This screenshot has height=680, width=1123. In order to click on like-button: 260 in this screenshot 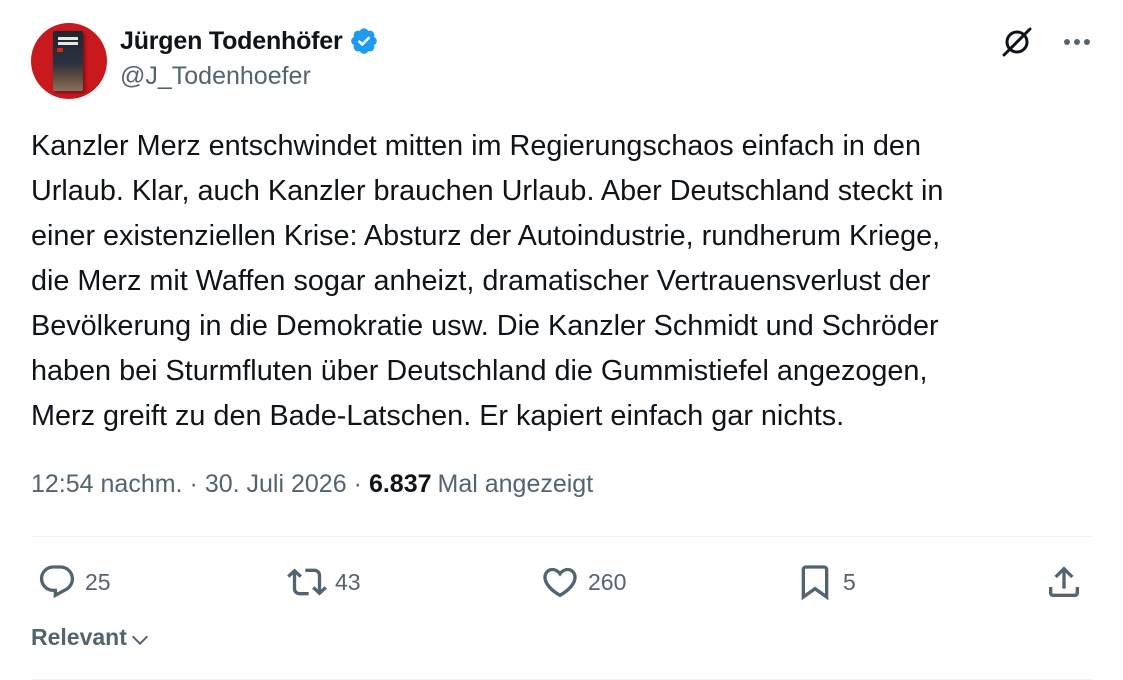, I will do `click(583, 582)`.